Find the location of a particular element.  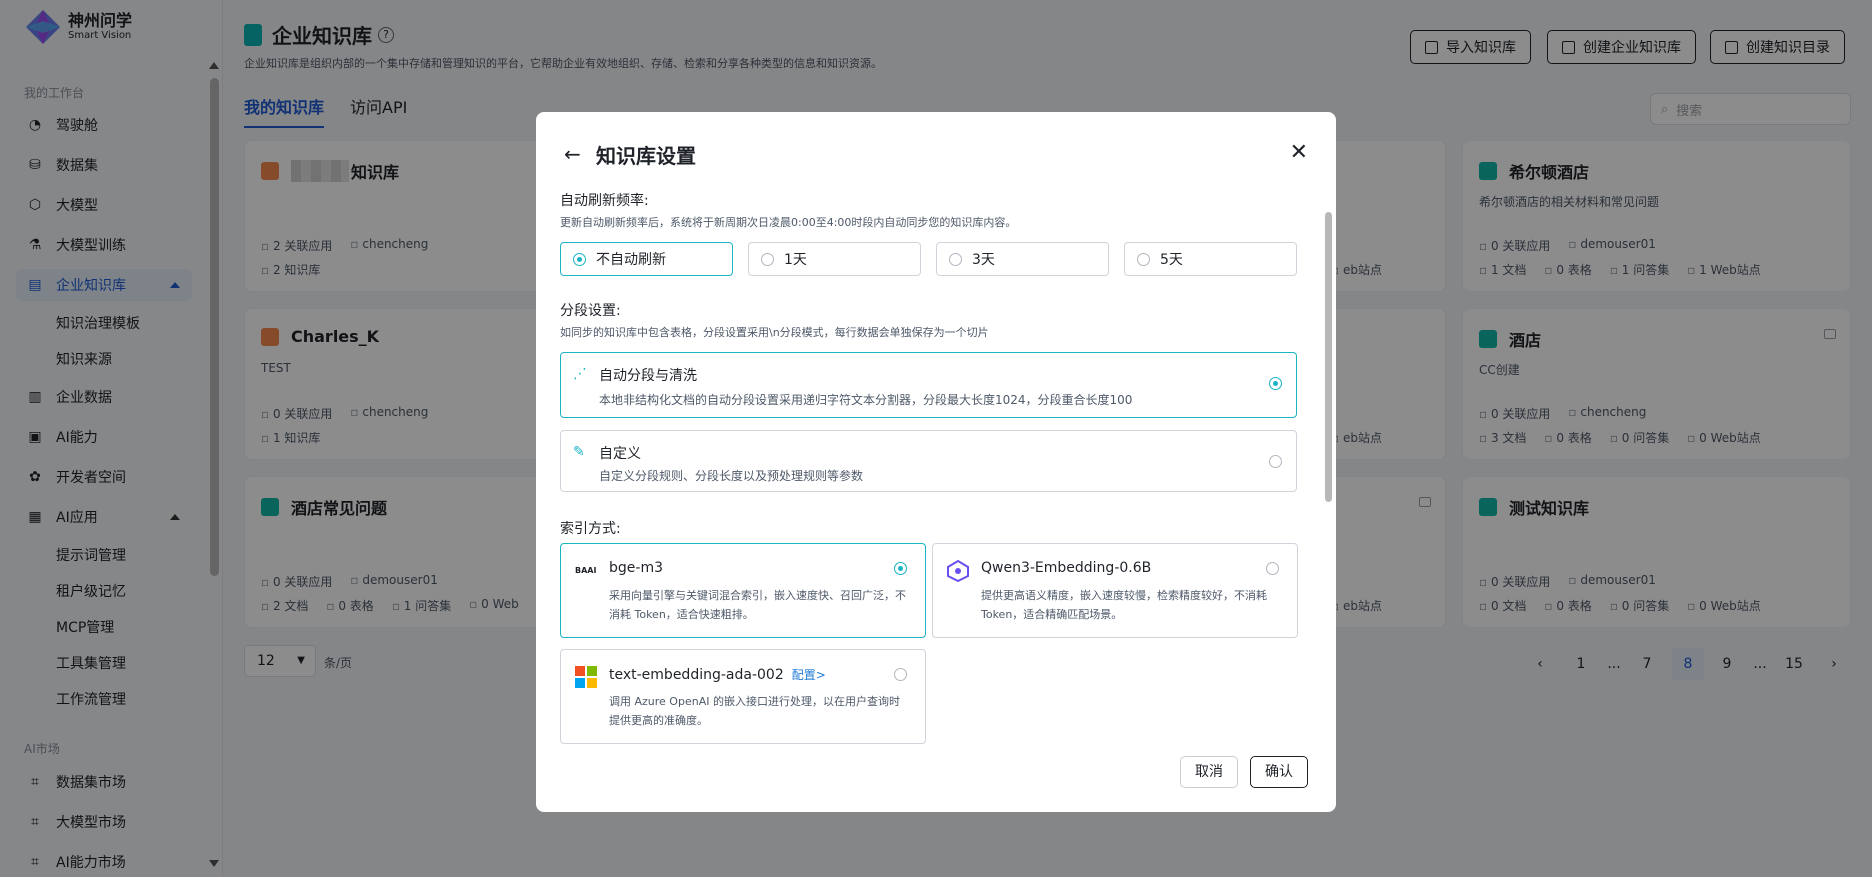

refresh-option-5d: 5天 is located at coordinates (1210, 259).